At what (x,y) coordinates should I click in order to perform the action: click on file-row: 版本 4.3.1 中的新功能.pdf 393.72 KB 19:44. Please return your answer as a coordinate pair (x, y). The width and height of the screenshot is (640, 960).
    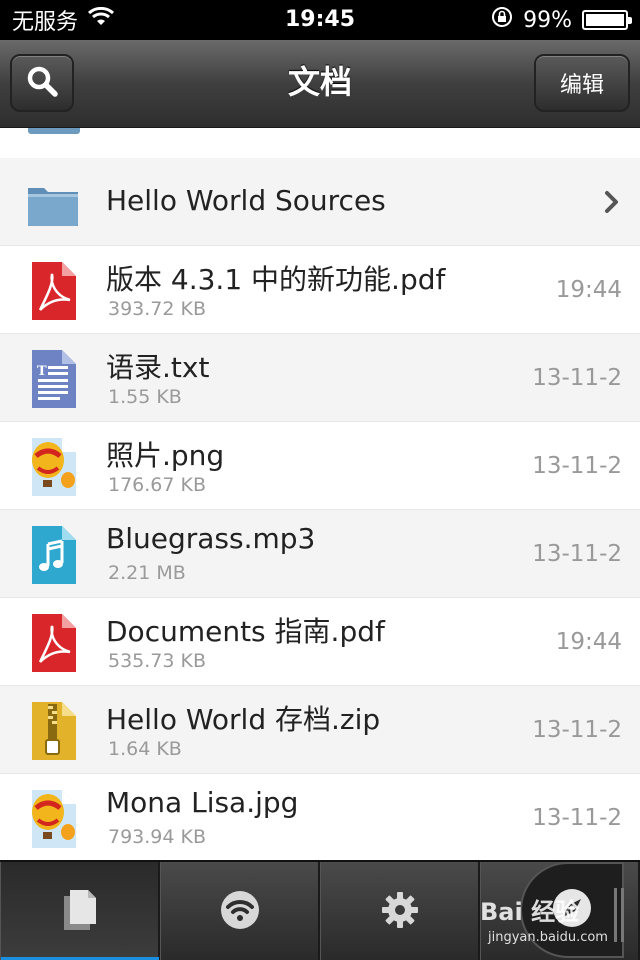
    Looking at the image, I should click on (320, 290).